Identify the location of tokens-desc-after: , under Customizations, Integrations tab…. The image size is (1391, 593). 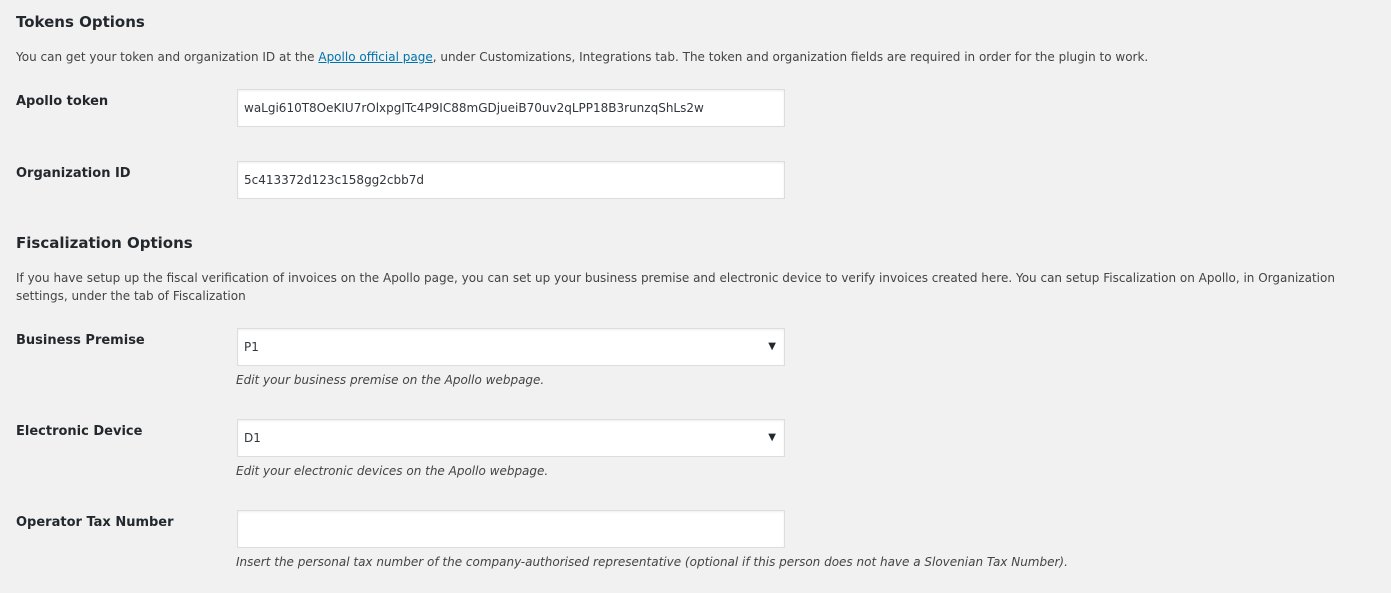
(790, 57).